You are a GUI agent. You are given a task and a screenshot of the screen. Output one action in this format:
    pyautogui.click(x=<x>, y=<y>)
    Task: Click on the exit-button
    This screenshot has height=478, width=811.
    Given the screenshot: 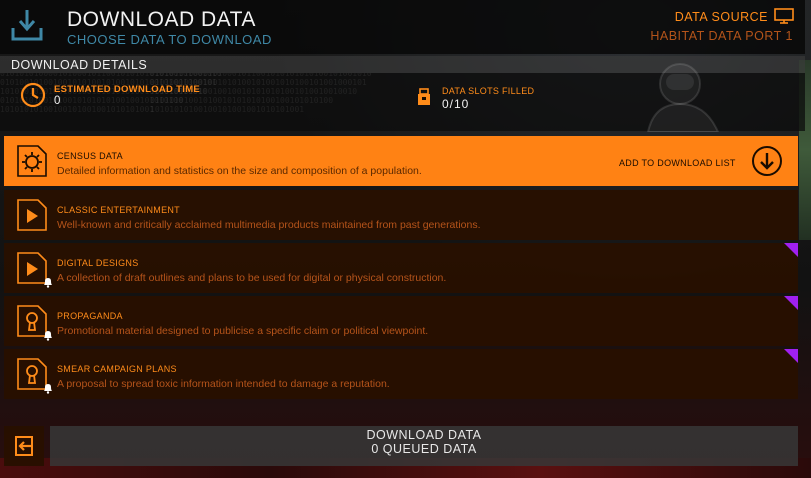 What is the action you would take?
    pyautogui.click(x=24, y=446)
    